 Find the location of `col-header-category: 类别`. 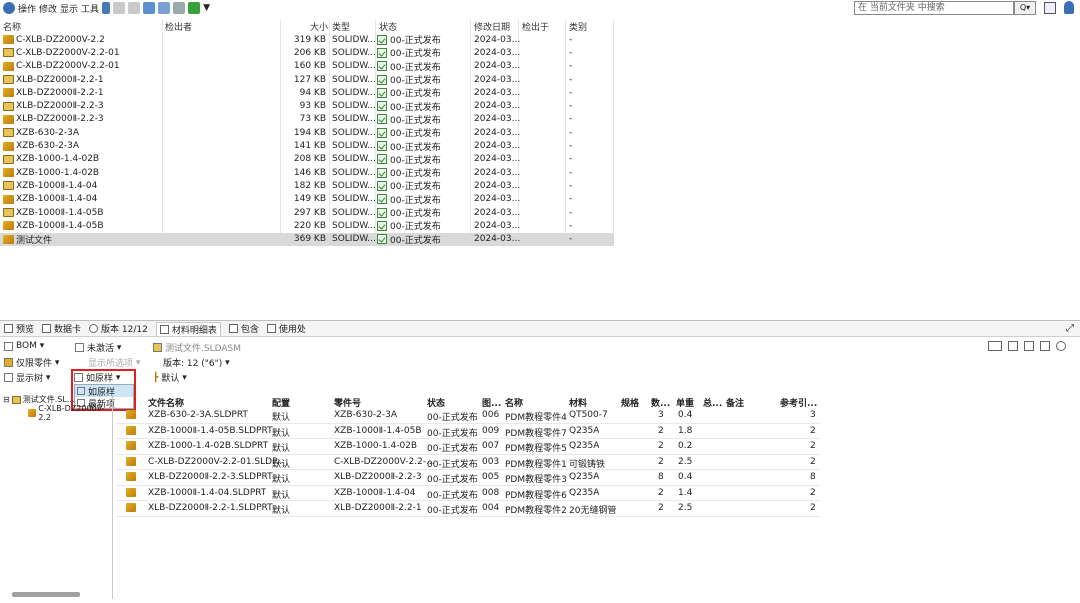

col-header-category: 类别 is located at coordinates (578, 26).